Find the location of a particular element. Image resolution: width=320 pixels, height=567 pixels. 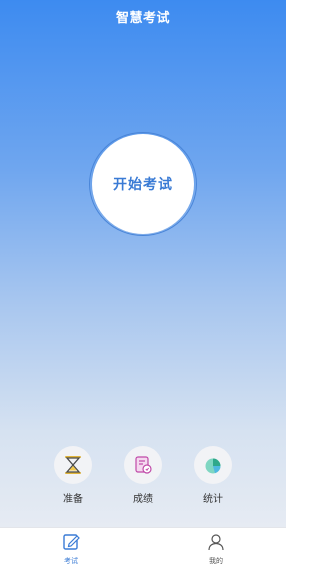

tab-mine: 我的 is located at coordinates (216, 549).